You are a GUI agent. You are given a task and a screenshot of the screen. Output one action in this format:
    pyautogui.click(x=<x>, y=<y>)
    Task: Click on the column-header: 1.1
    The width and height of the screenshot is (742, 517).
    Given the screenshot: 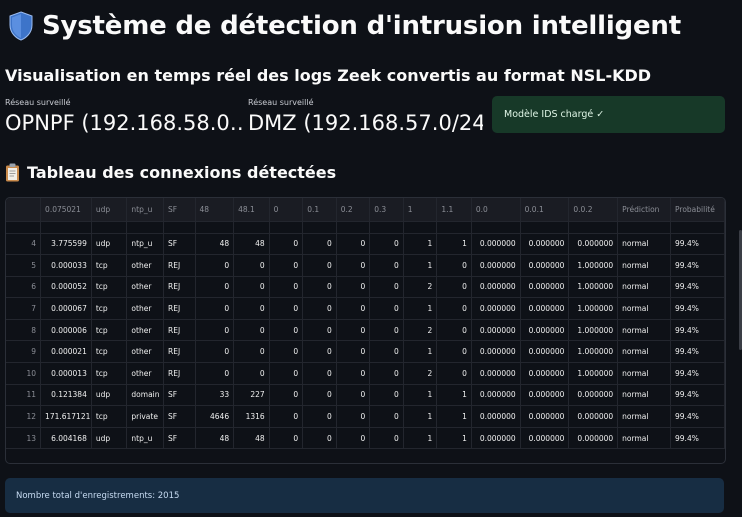 What is the action you would take?
    pyautogui.click(x=454, y=210)
    